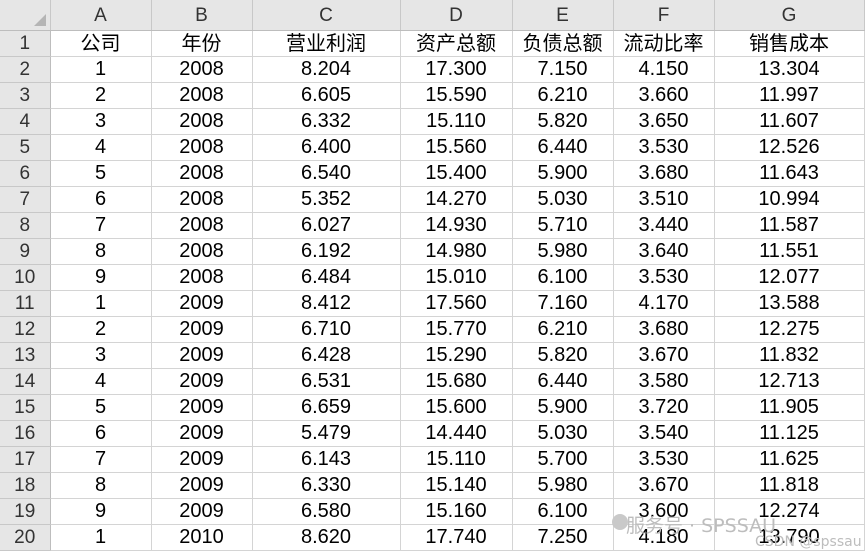 This screenshot has width=865, height=558. What do you see at coordinates (664, 173) in the screenshot?
I see `data-cell: 3.680` at bounding box center [664, 173].